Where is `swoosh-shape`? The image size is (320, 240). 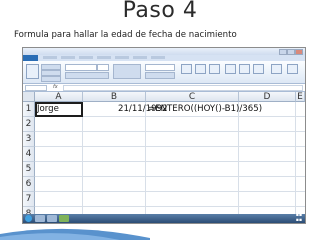
swoosh-shape is located at coordinates (75, 234).